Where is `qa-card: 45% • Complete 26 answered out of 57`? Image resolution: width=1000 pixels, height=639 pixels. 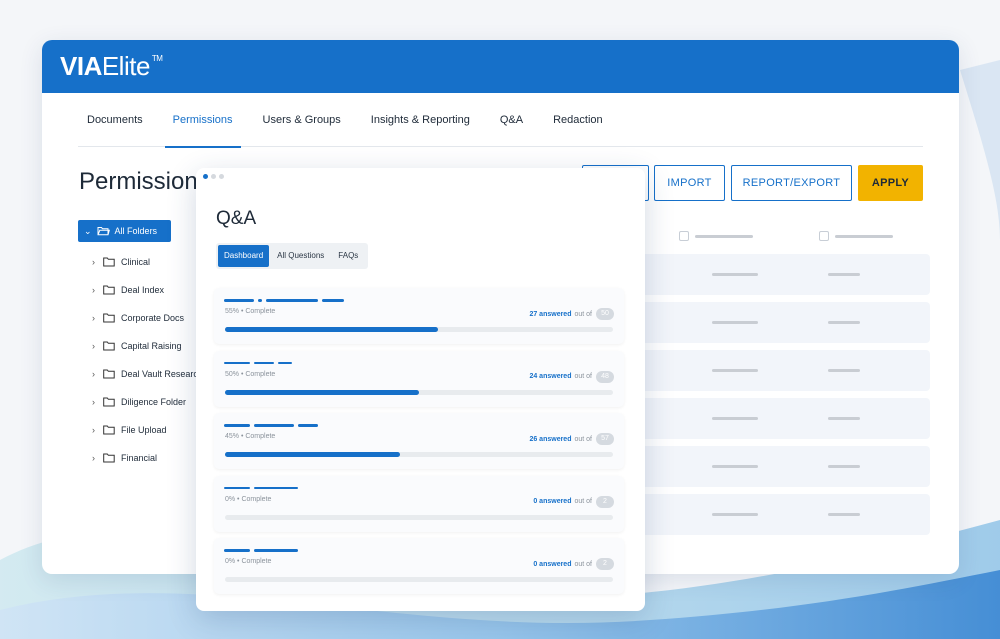
qa-card: 45% • Complete 26 answered out of 57 is located at coordinates (419, 441).